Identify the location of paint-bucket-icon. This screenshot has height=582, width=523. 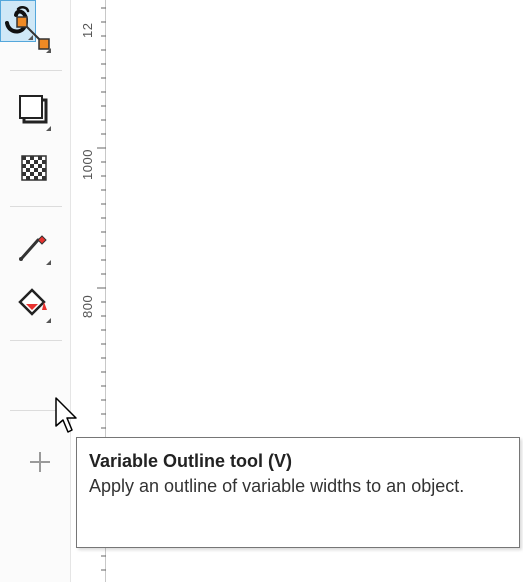
(34, 304).